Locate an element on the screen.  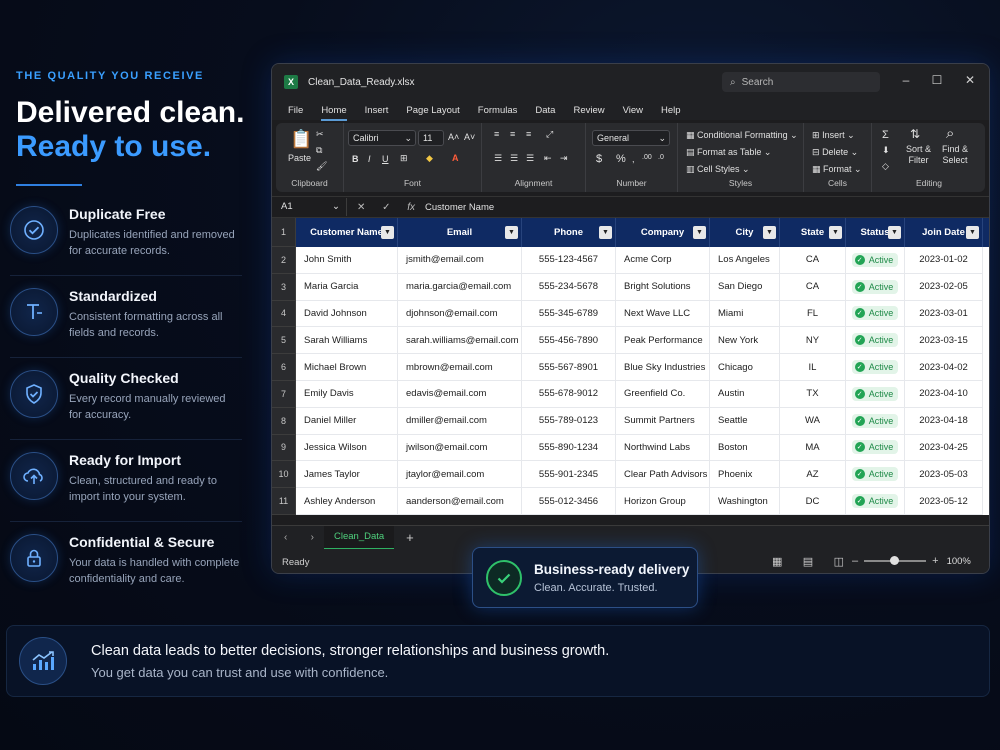
menu-view: View is located at coordinates (633, 110).